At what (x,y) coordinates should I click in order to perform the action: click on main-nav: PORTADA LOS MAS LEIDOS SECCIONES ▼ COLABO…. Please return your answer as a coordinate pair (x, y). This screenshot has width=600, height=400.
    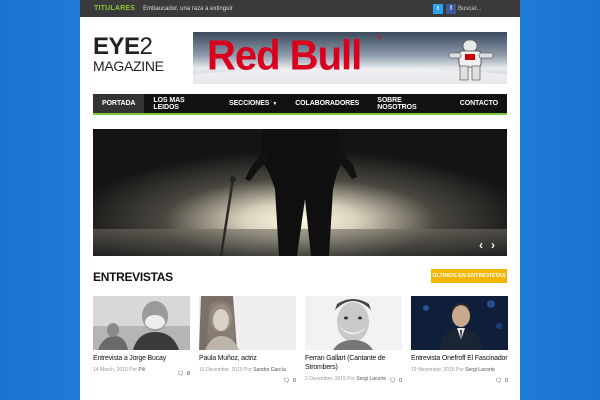
    Looking at the image, I should click on (300, 104).